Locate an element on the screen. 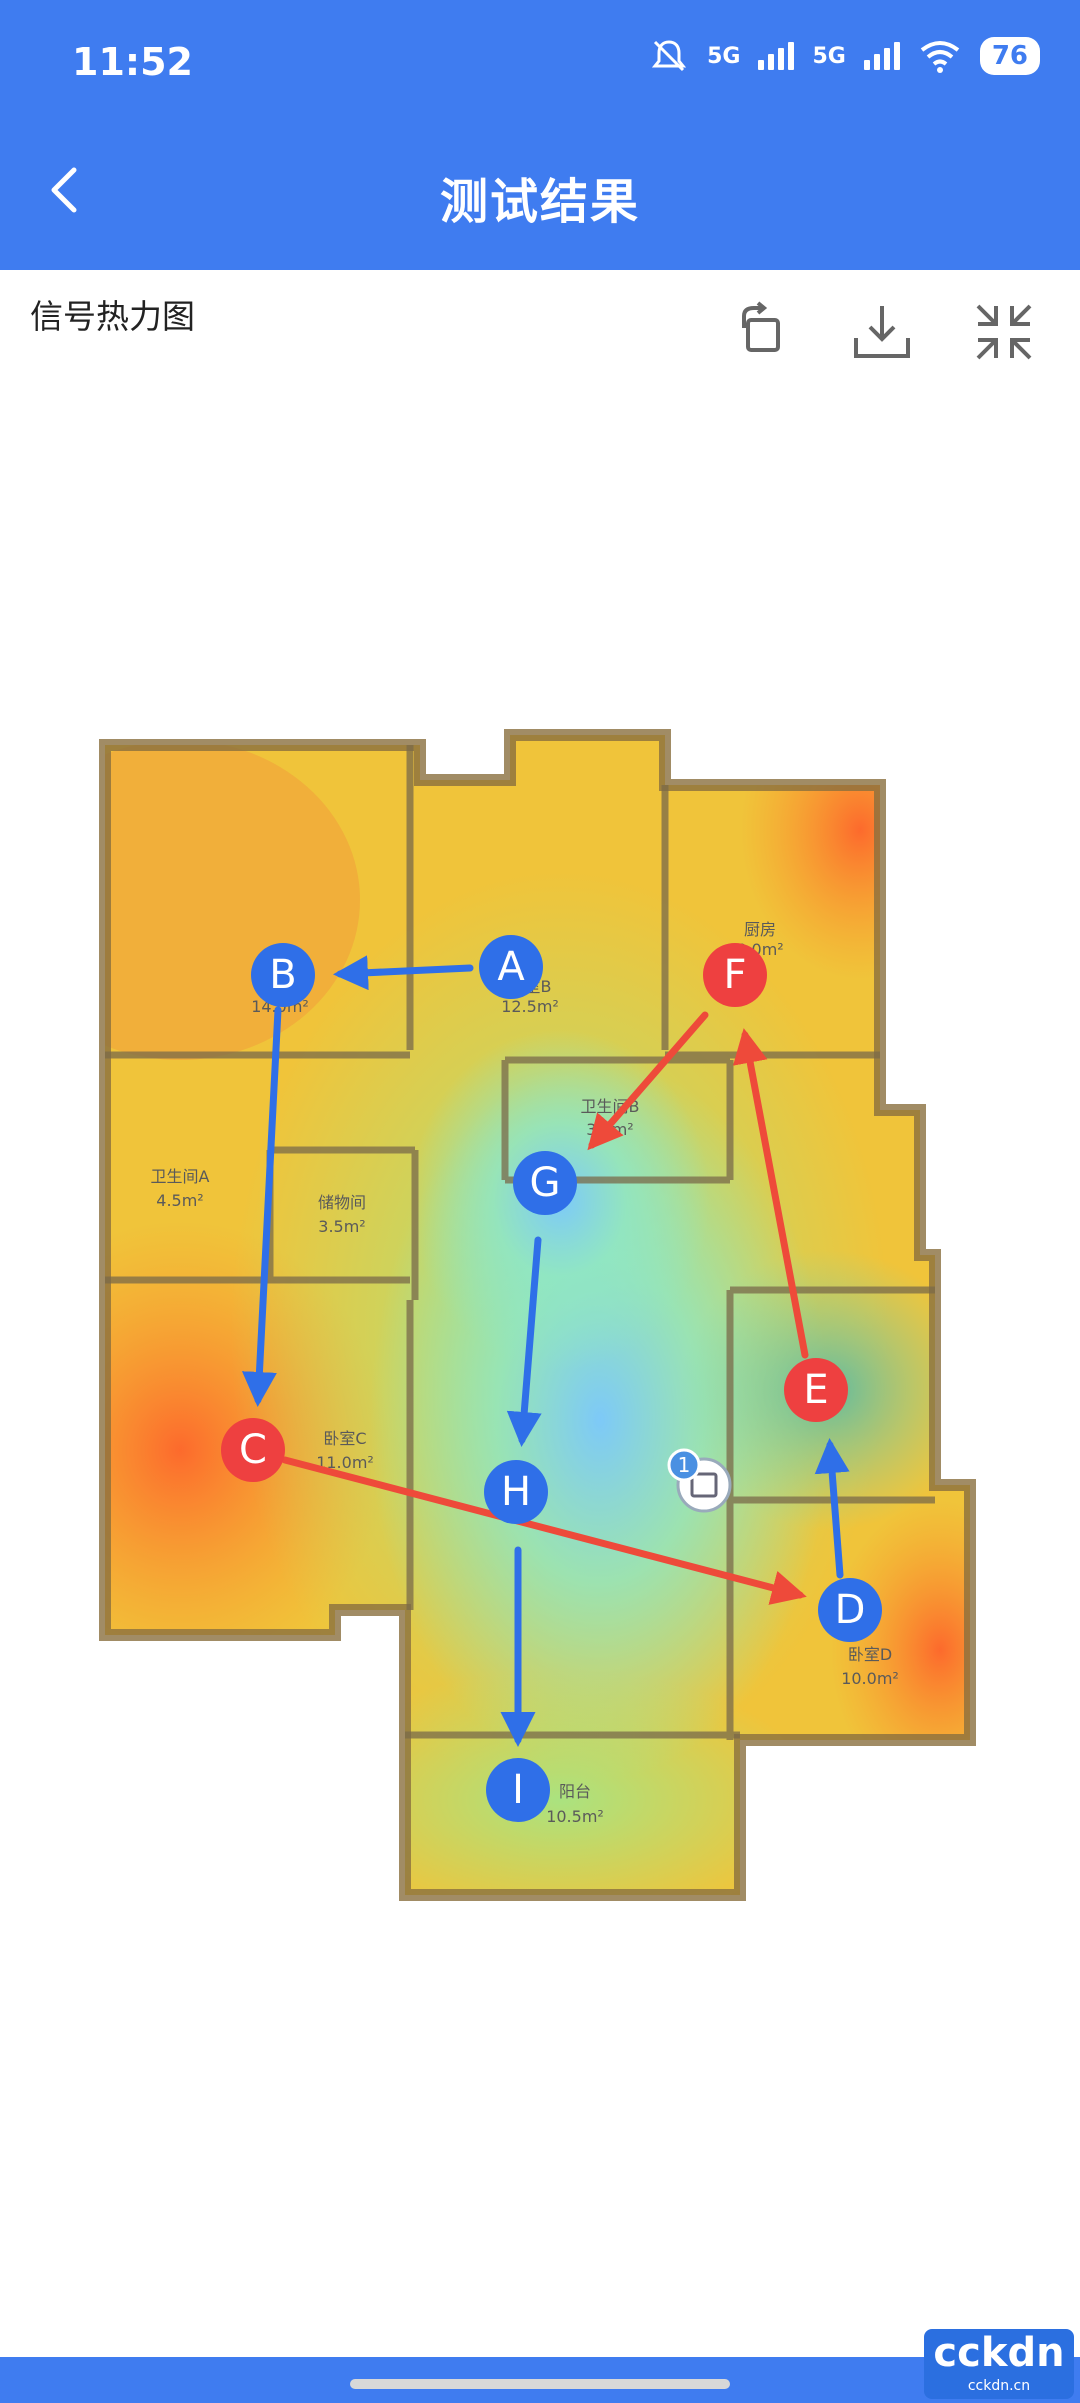  room-label: 阳台 is located at coordinates (575, 1791).